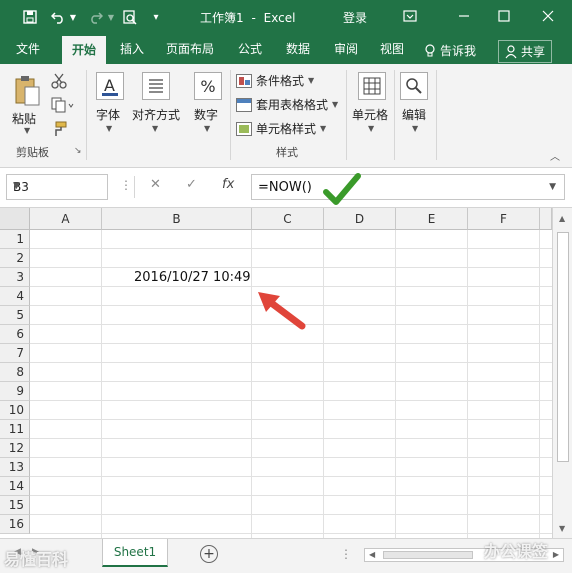  I want to click on percent-icon: %, so click(208, 86).